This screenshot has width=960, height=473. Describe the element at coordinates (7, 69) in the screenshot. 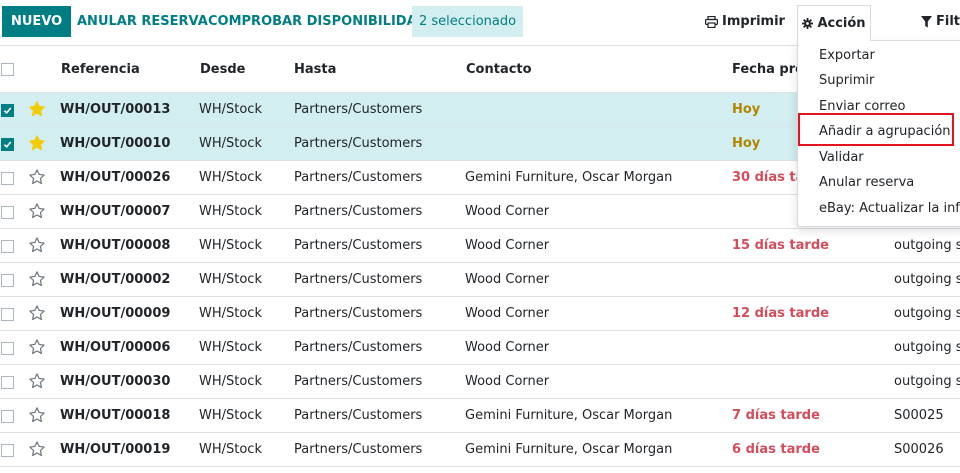

I see `select-all-checkbox` at that location.